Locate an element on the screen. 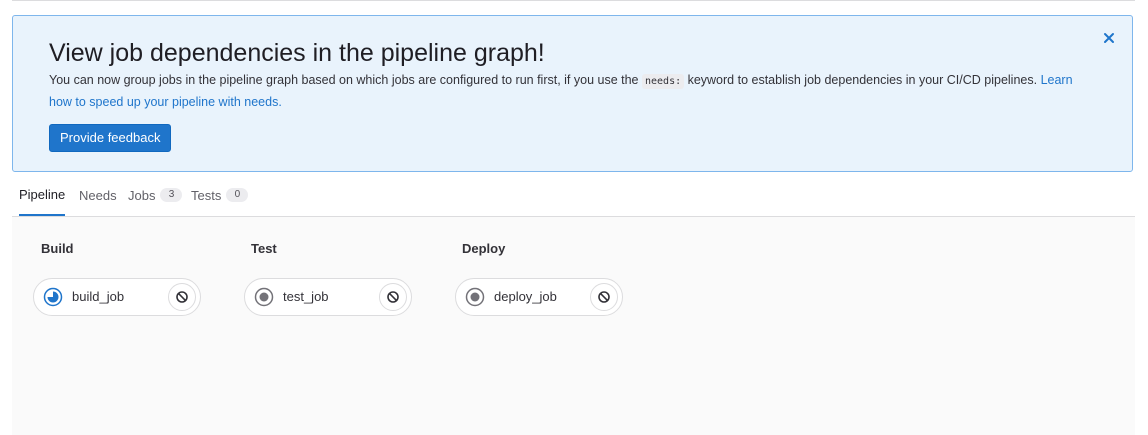 The width and height of the screenshot is (1148, 435). job-build-job: build_job is located at coordinates (117, 297).